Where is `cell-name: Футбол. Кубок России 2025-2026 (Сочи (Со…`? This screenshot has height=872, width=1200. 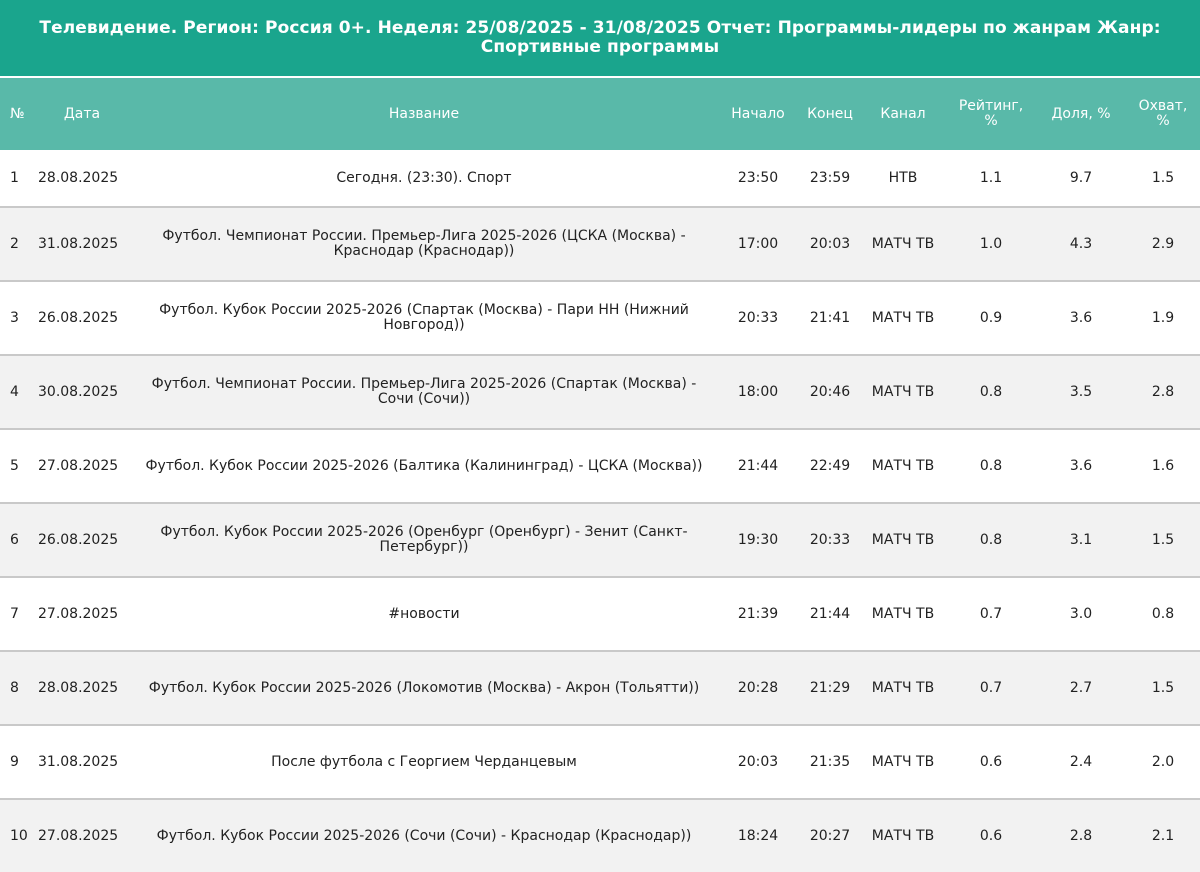
cell-name: Футбол. Кубок России 2025-2026 (Сочи (Со… is located at coordinates (424, 835).